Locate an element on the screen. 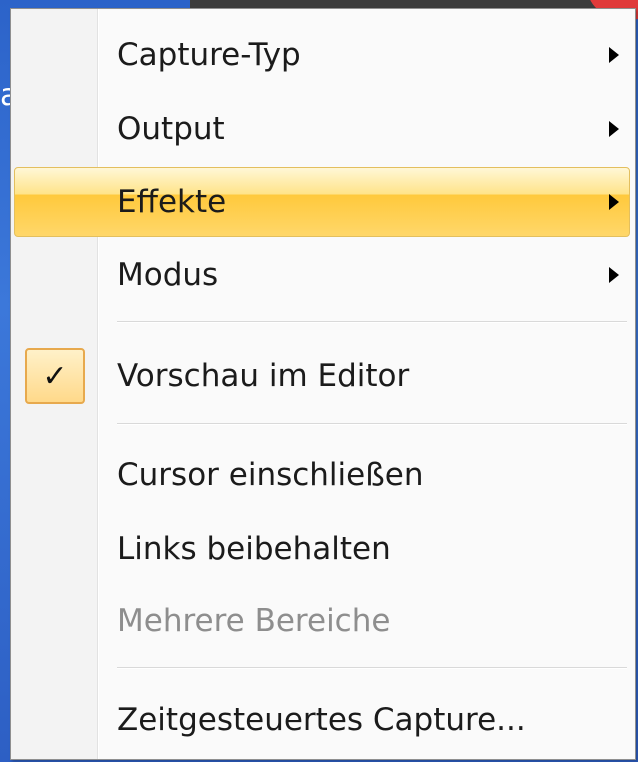 The image size is (638, 762). menu-item-capture-typ: Capture-Typ is located at coordinates (322, 55).